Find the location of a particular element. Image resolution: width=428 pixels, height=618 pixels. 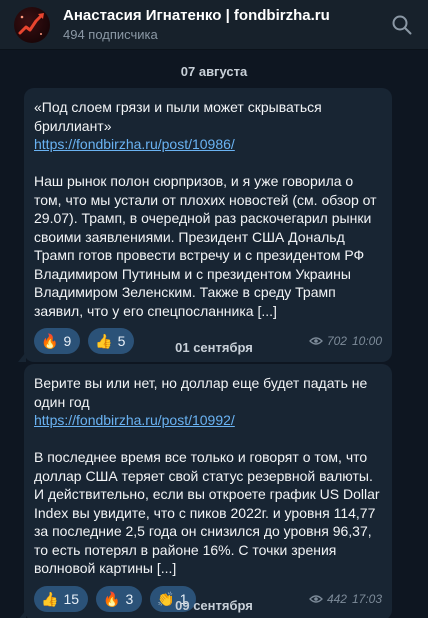

channel-title: Анастасия Игнатенко | fondbirzha.ru is located at coordinates (225, 15).